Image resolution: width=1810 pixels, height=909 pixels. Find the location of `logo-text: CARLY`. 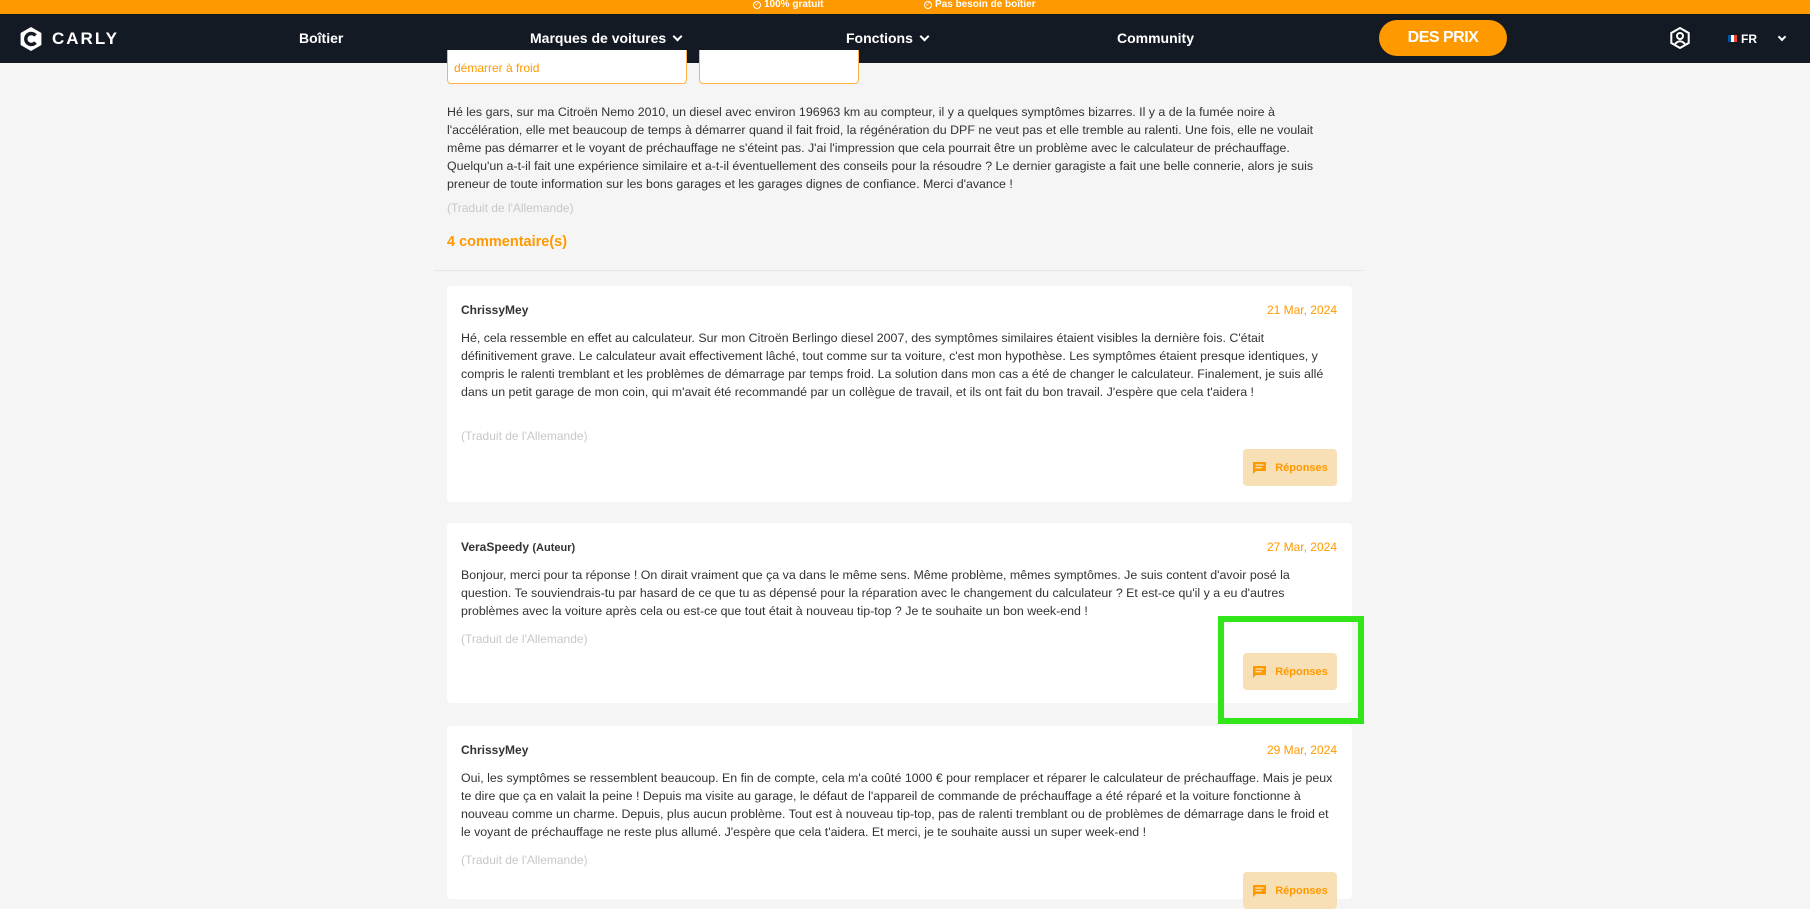

logo-text: CARLY is located at coordinates (85, 38).